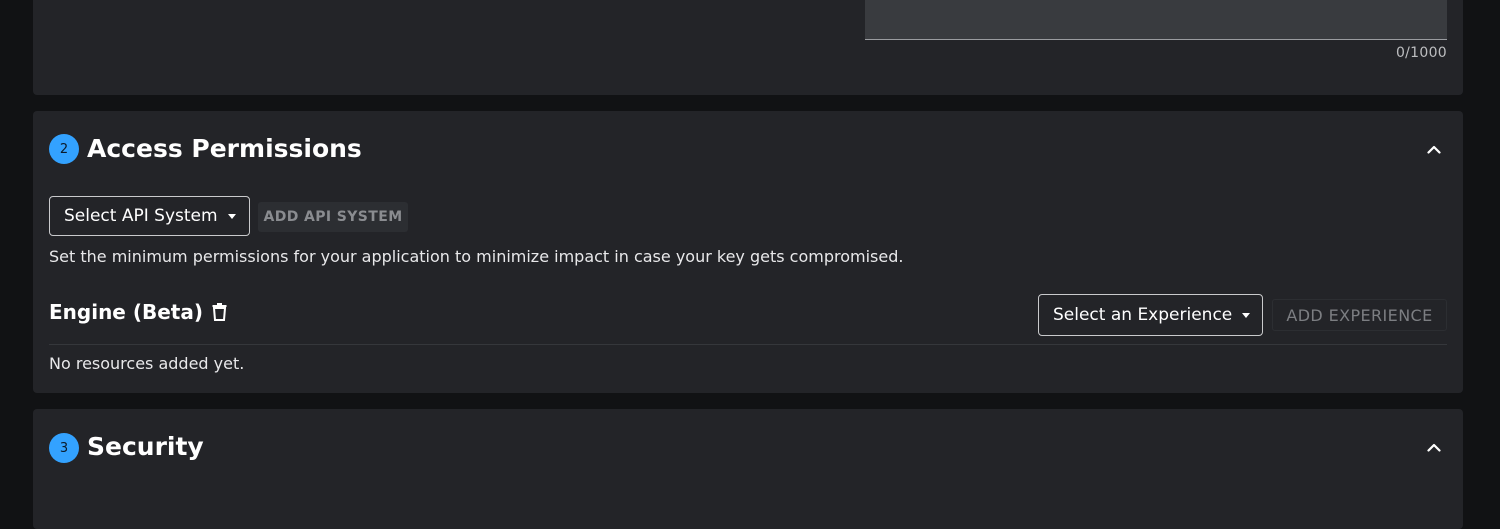  Describe the element at coordinates (64, 149) in the screenshot. I see `step-badge: 2` at that location.